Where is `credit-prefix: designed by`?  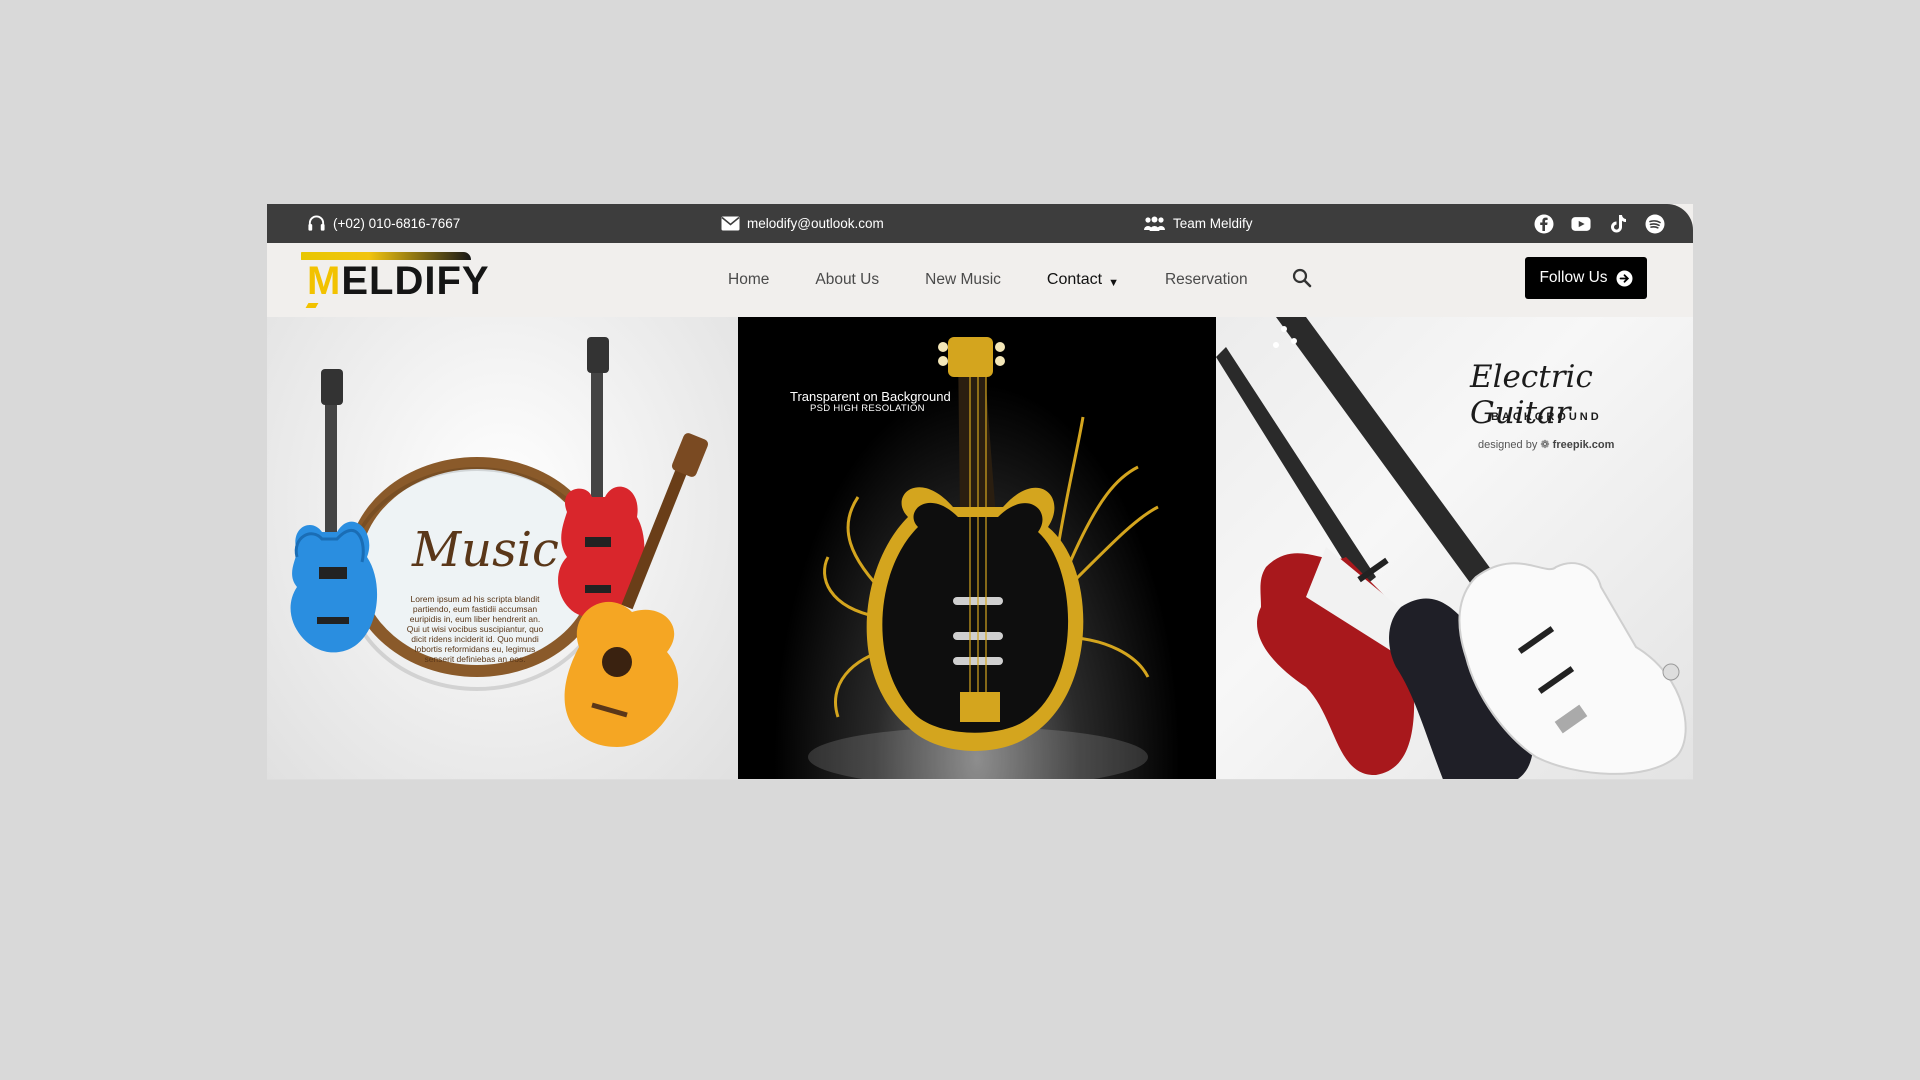
credit-prefix: designed by is located at coordinates (1508, 445).